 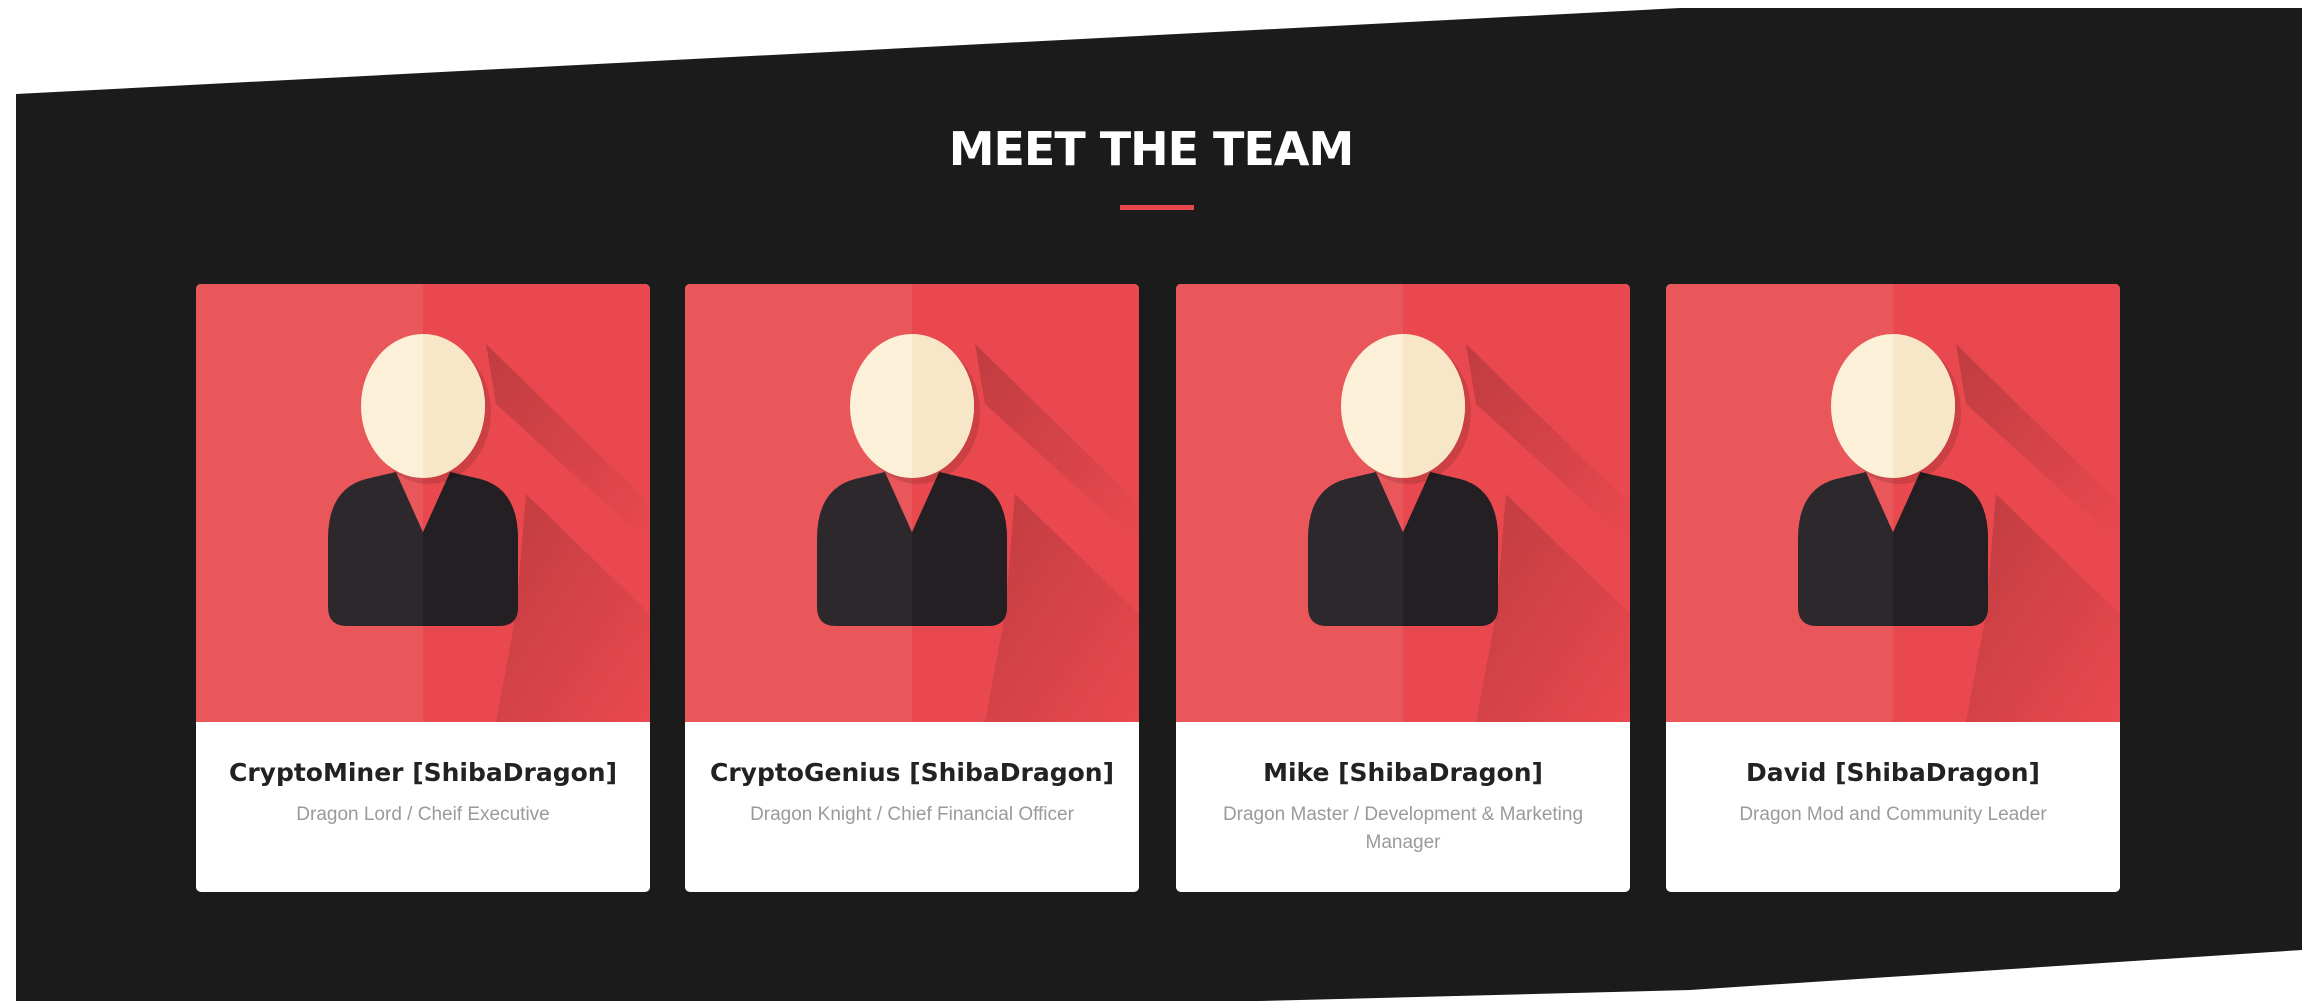 What do you see at coordinates (1893, 814) in the screenshot?
I see `member-role: Dragon Mod and Community Leader` at bounding box center [1893, 814].